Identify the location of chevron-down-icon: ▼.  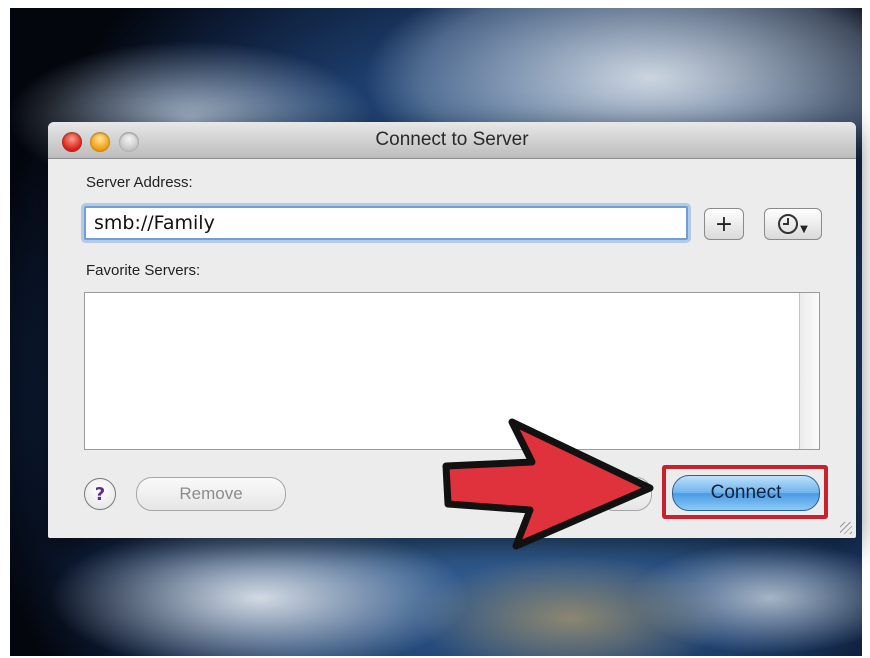
(804, 229).